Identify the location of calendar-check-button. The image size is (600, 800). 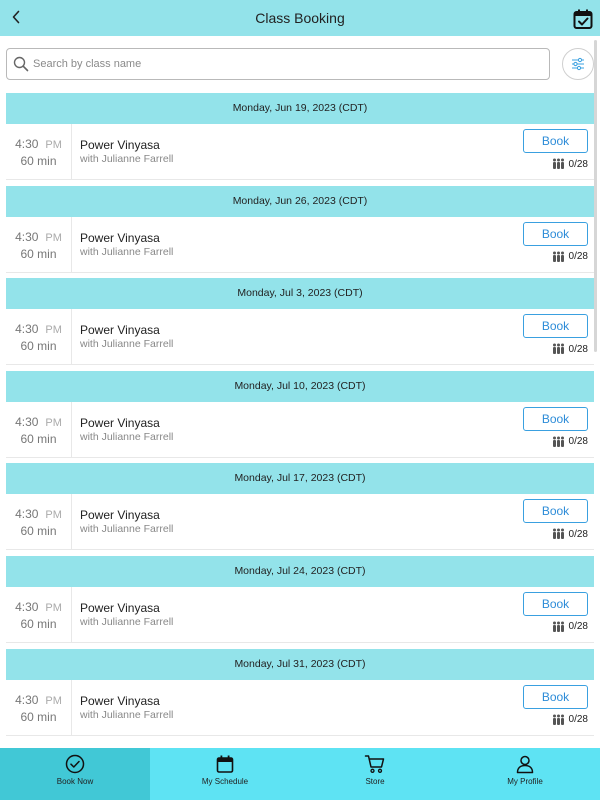
(583, 19).